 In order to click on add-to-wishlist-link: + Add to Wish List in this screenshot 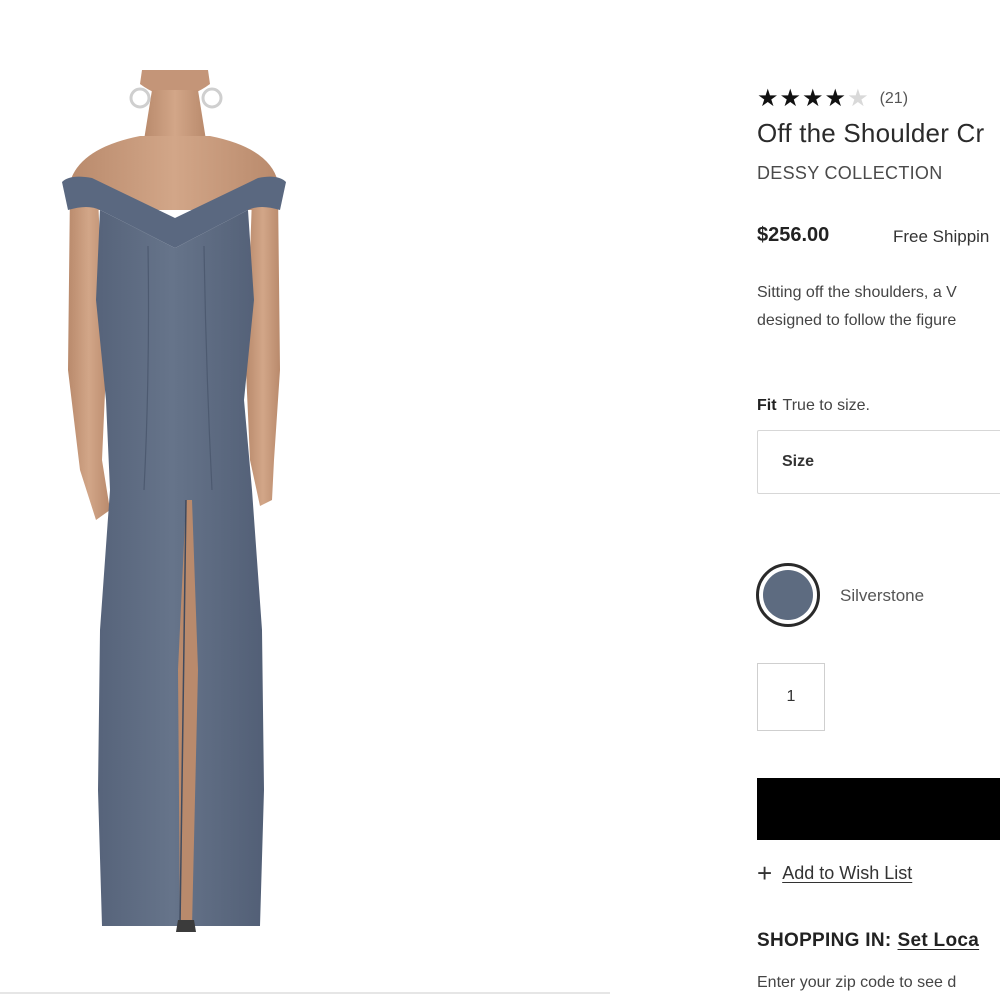, I will do `click(834, 873)`.